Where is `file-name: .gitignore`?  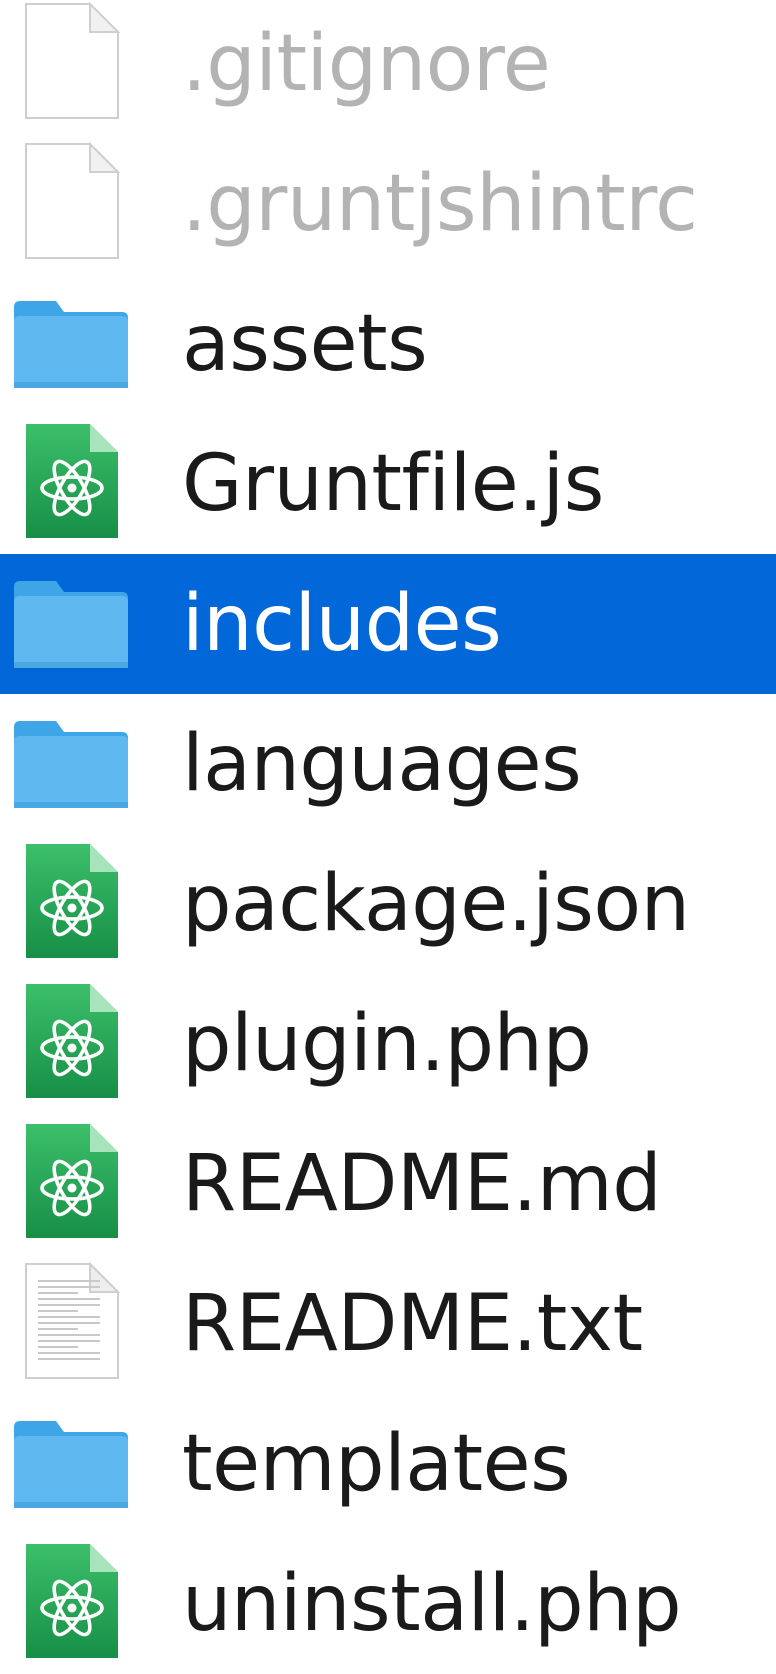 file-name: .gitignore is located at coordinates (366, 64).